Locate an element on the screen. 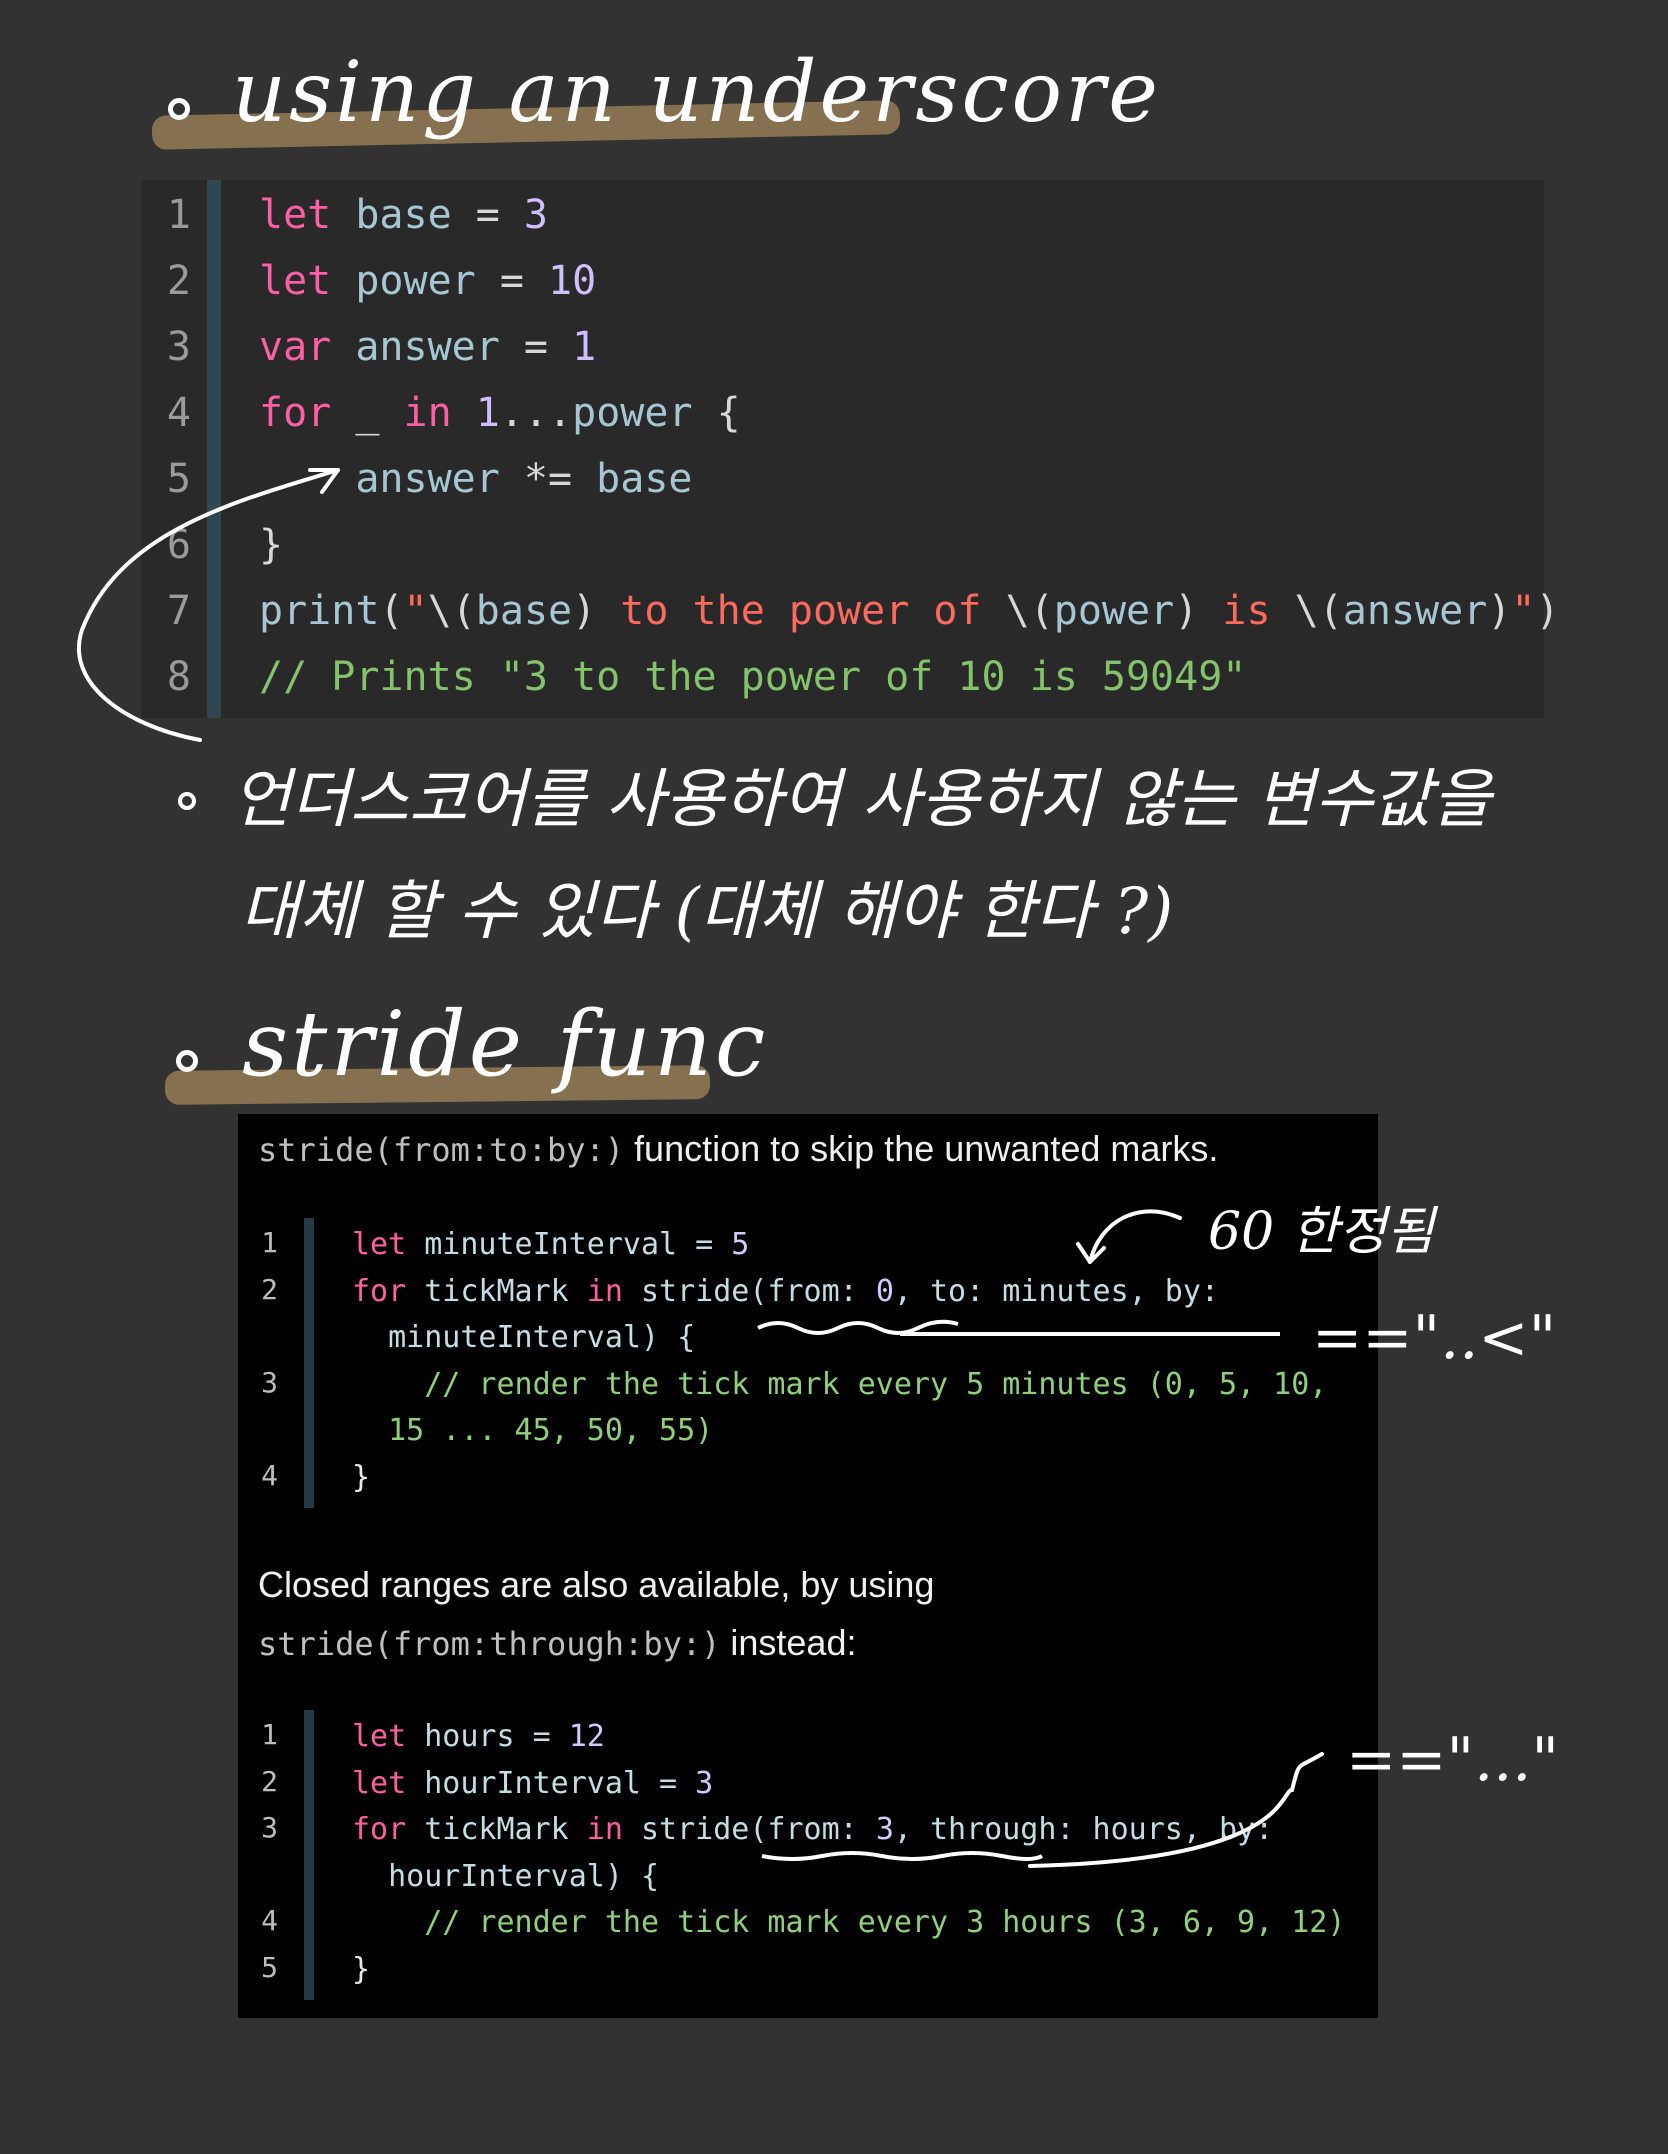 Image resolution: width=1668 pixels, height=2154 pixels. squiggle-annotations is located at coordinates (1040, 1538).